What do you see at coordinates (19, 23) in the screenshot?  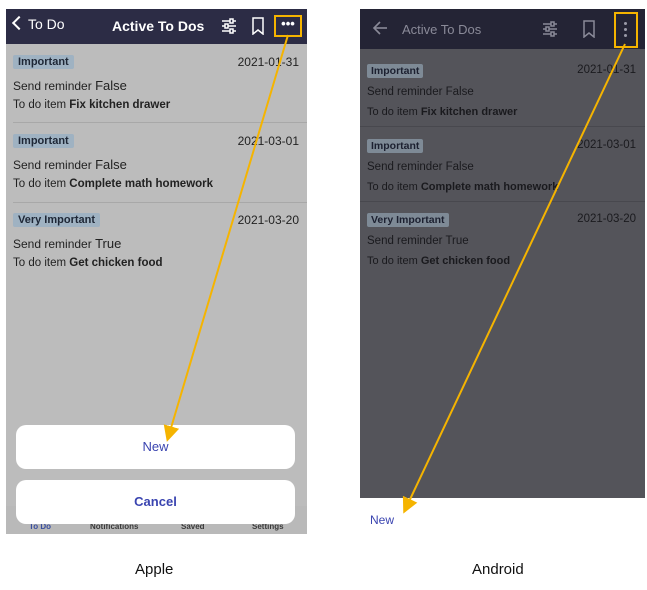 I see `back-chevron-icon` at bounding box center [19, 23].